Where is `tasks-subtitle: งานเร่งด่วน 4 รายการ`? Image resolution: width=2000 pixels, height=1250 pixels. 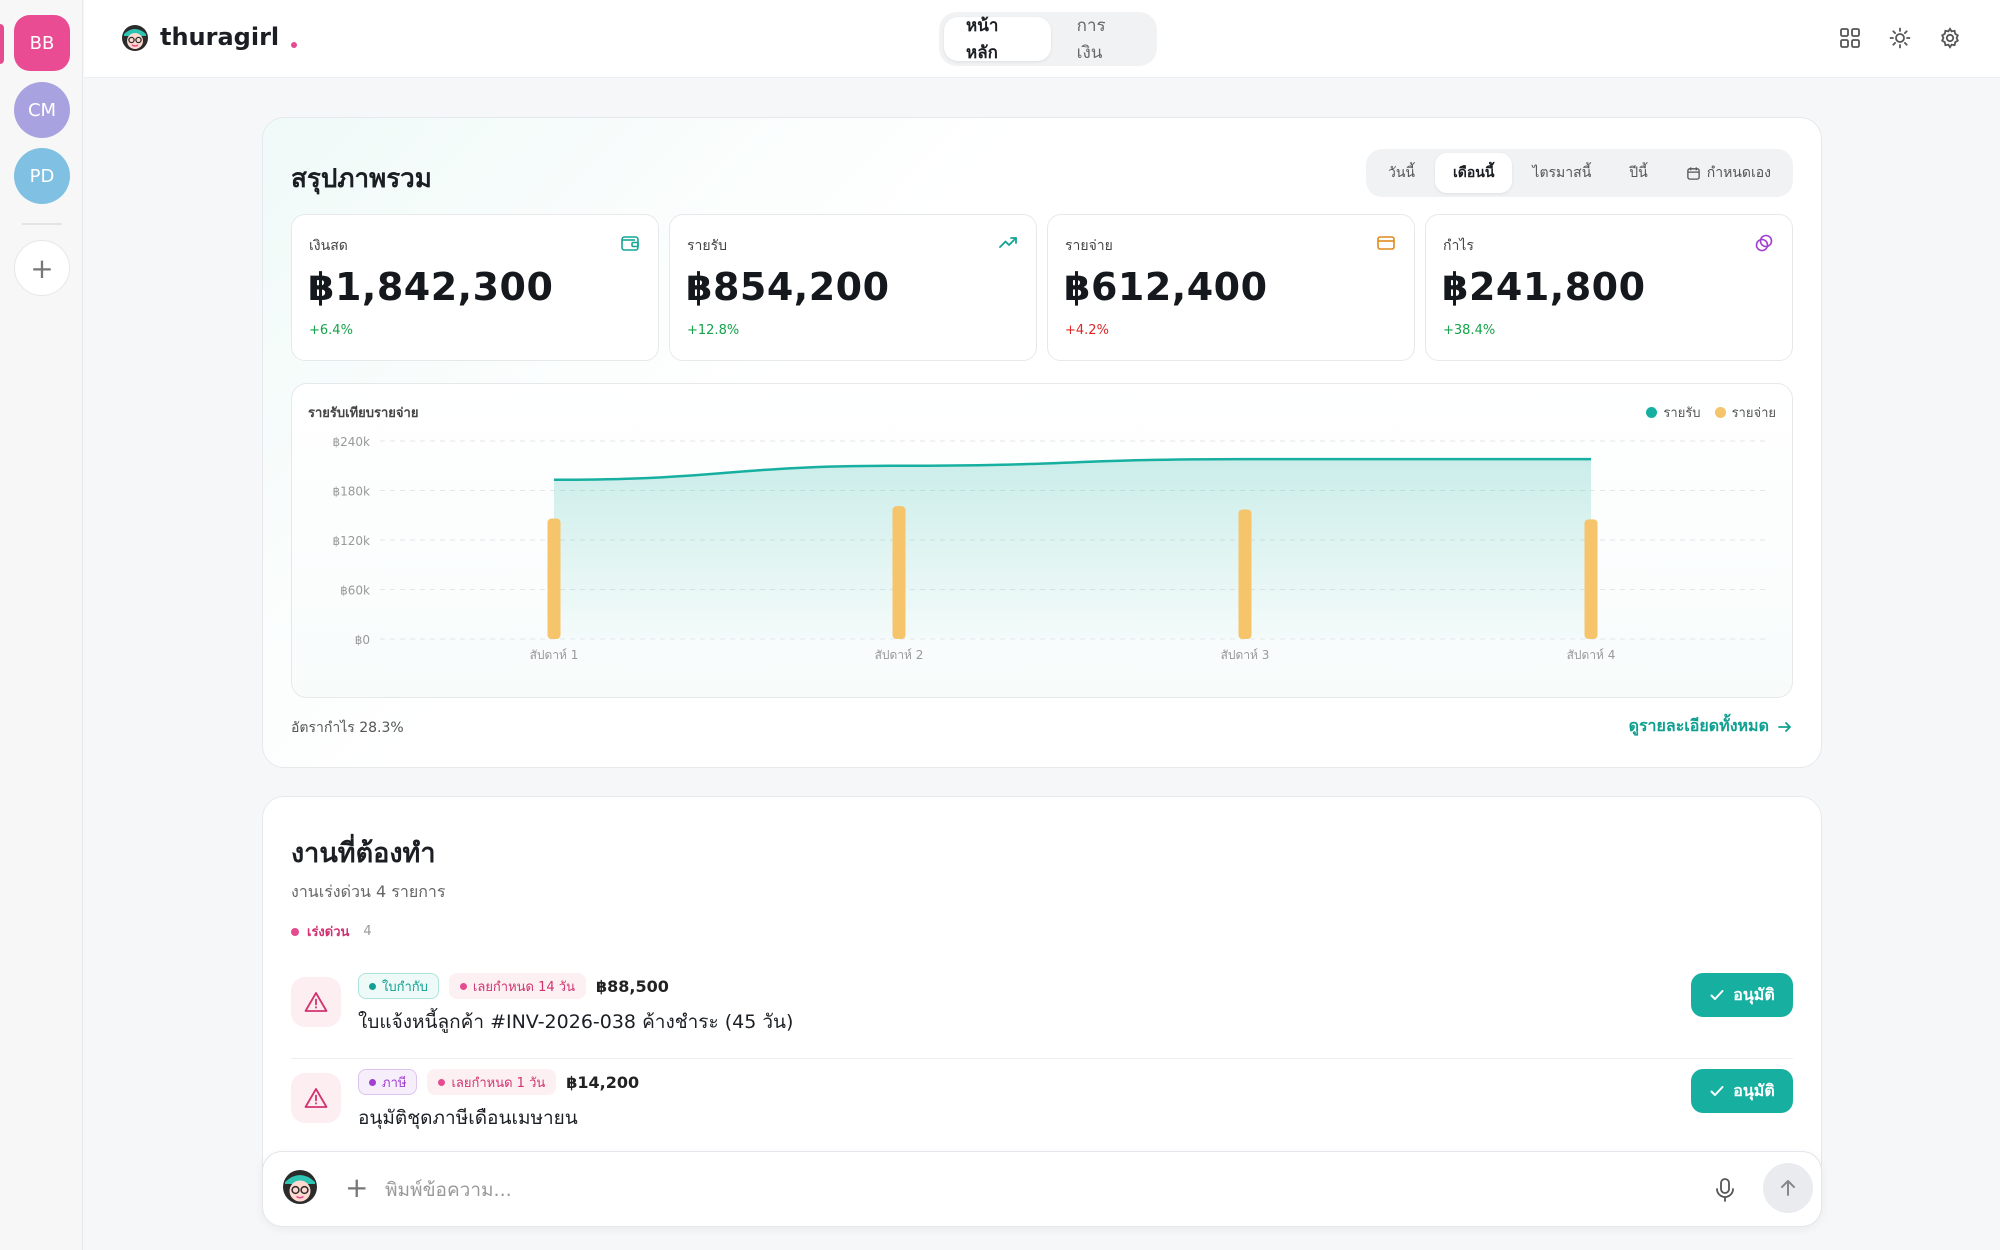
tasks-subtitle: งานเร่งด่วน 4 รายการ is located at coordinates (368, 891).